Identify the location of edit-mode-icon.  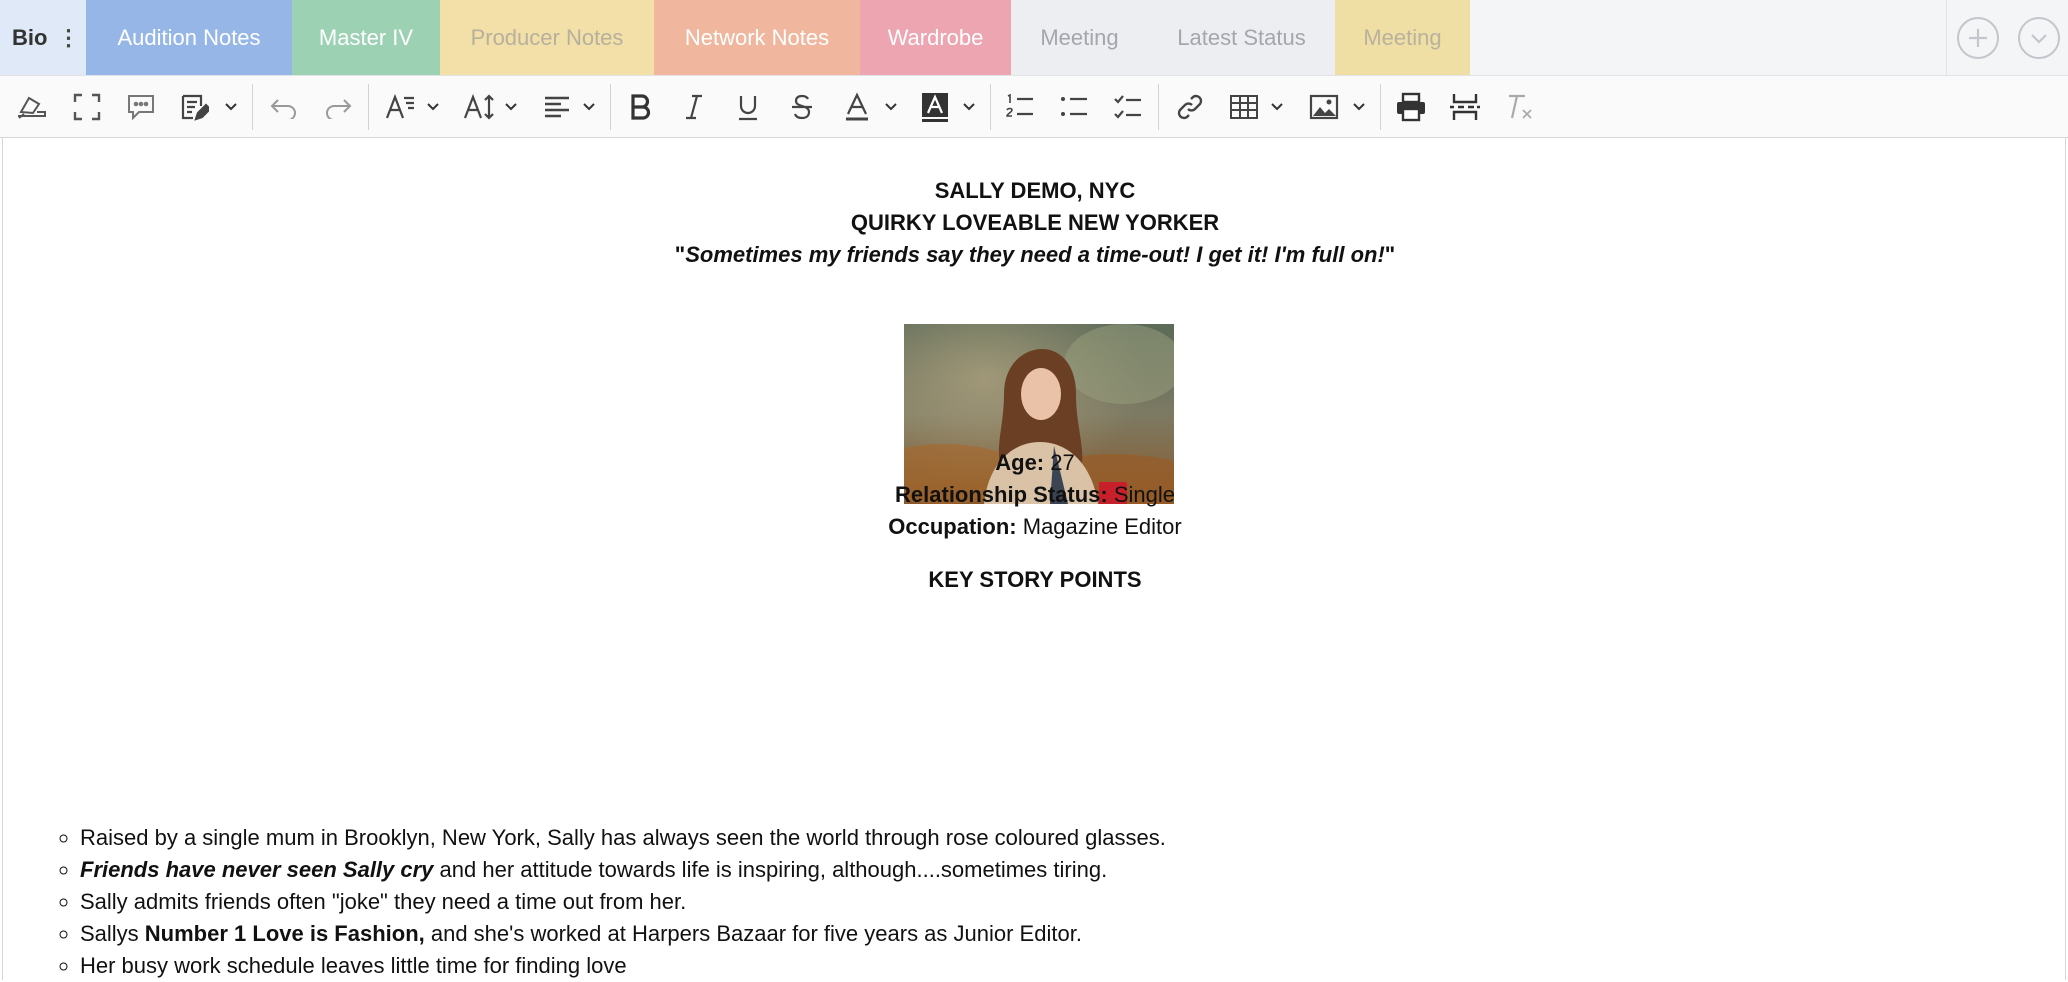
(195, 107).